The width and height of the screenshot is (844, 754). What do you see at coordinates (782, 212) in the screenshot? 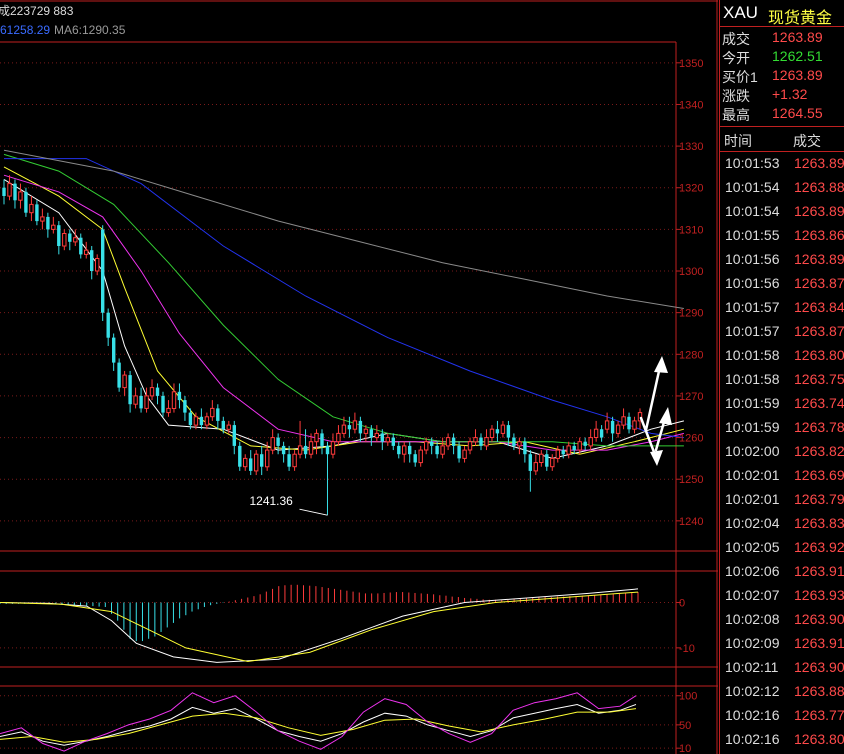
I see `tick-row: 10:01:54 1263.89` at bounding box center [782, 212].